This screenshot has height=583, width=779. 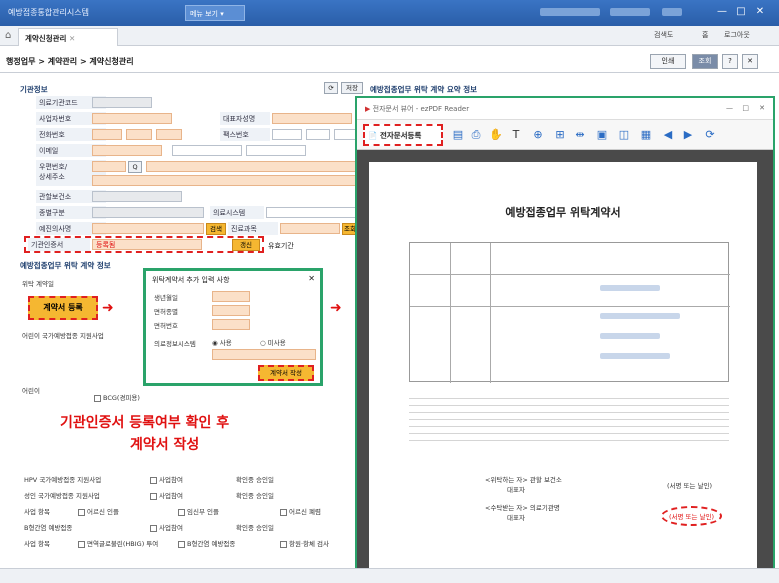 I want to click on popup-license-type-field, so click(x=231, y=310).